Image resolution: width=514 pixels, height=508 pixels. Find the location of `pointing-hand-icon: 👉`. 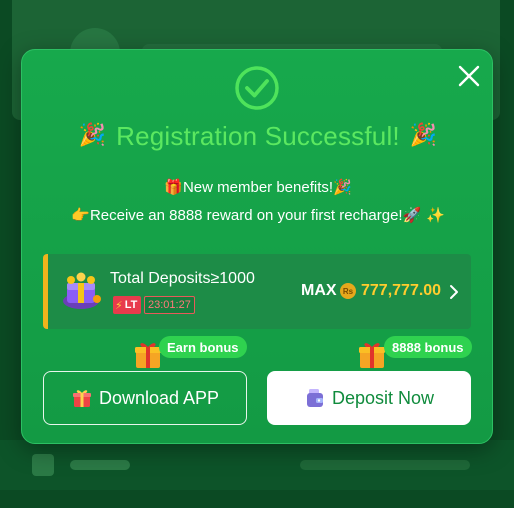

pointing-hand-icon: 👉 is located at coordinates (80, 215).